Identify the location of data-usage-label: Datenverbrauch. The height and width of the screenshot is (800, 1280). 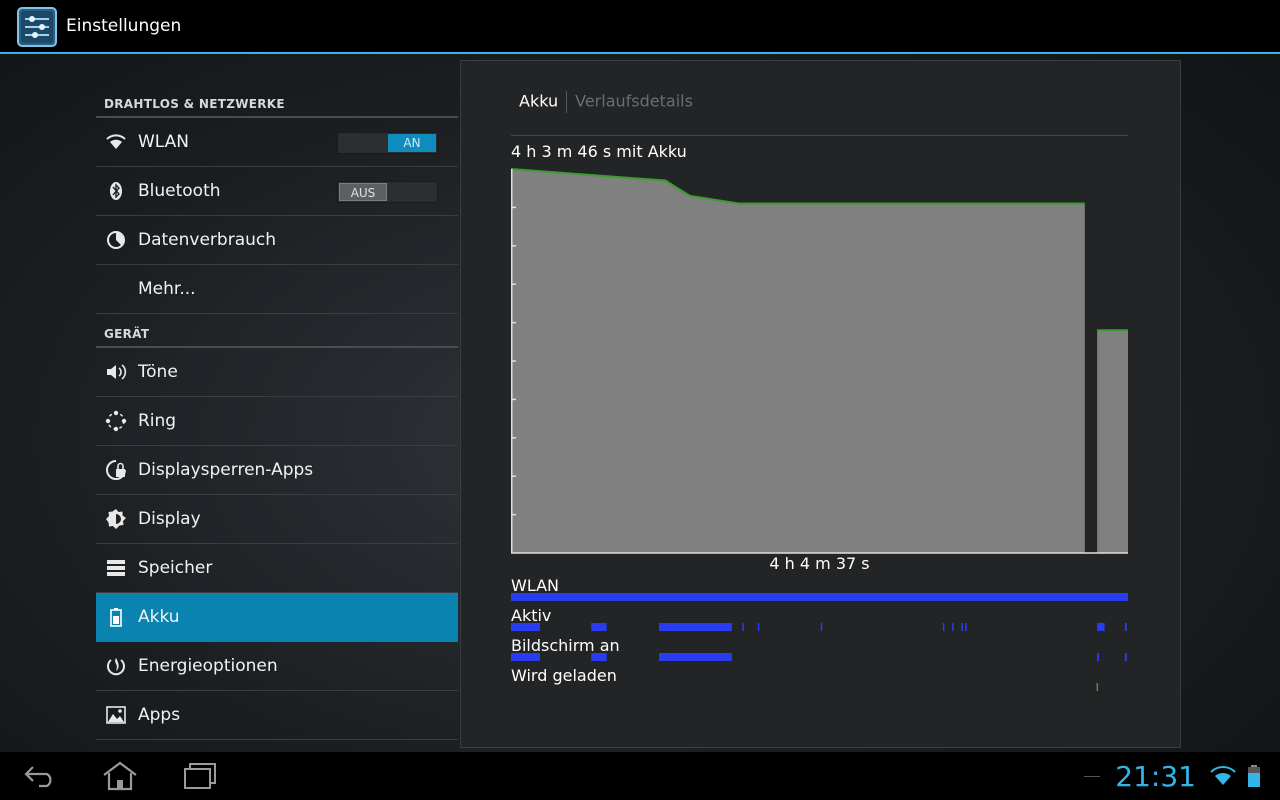
(207, 240).